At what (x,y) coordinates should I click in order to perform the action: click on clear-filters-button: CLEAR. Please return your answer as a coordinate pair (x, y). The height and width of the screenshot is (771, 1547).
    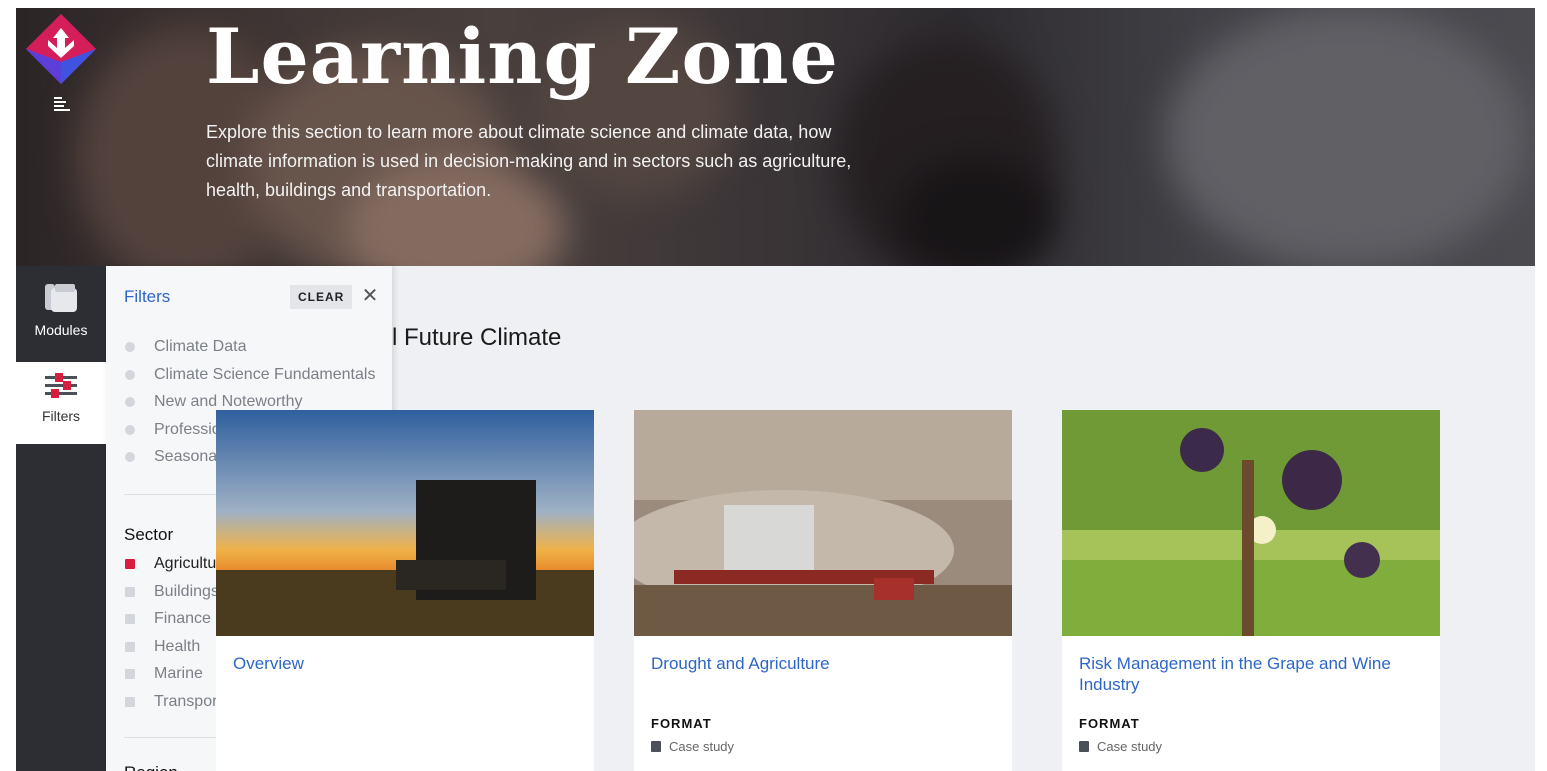
    Looking at the image, I should click on (321, 297).